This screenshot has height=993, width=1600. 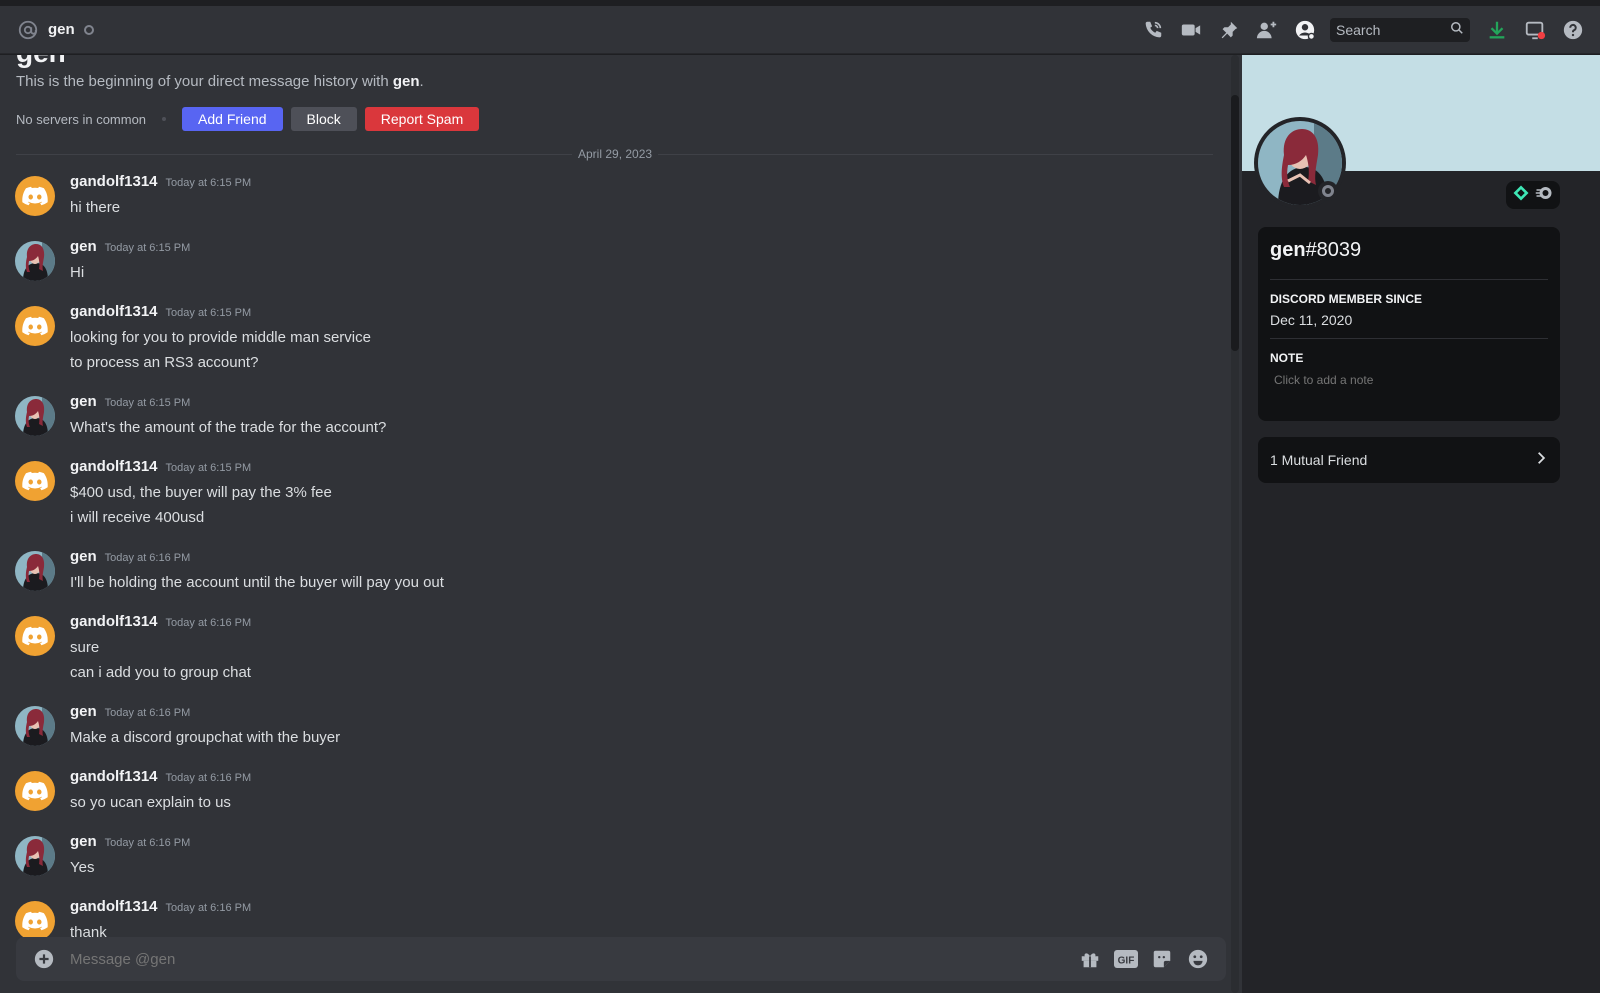 I want to click on sticker-icon, so click(x=1162, y=959).